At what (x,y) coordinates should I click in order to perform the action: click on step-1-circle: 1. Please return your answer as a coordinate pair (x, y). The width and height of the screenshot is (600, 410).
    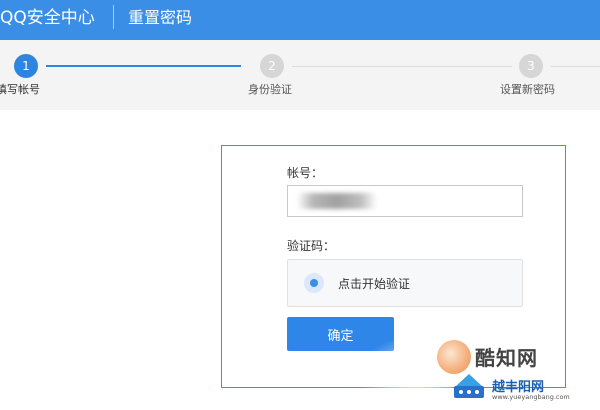
    Looking at the image, I should click on (26, 66).